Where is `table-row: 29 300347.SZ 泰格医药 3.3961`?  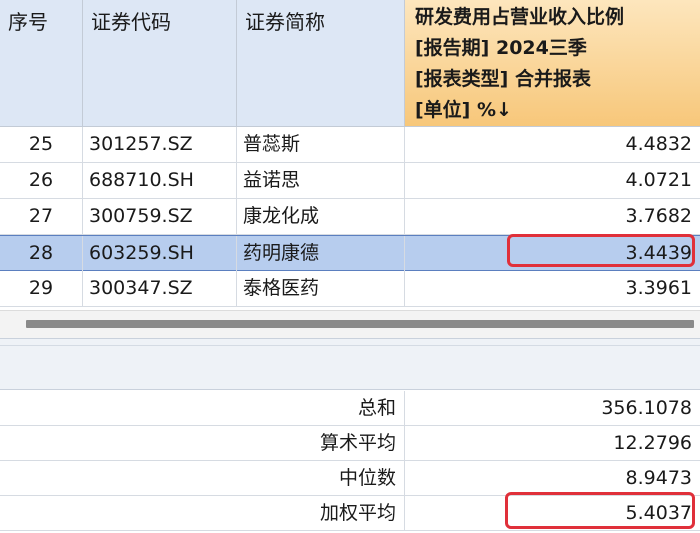 table-row: 29 300347.SZ 泰格医药 3.3961 is located at coordinates (350, 289).